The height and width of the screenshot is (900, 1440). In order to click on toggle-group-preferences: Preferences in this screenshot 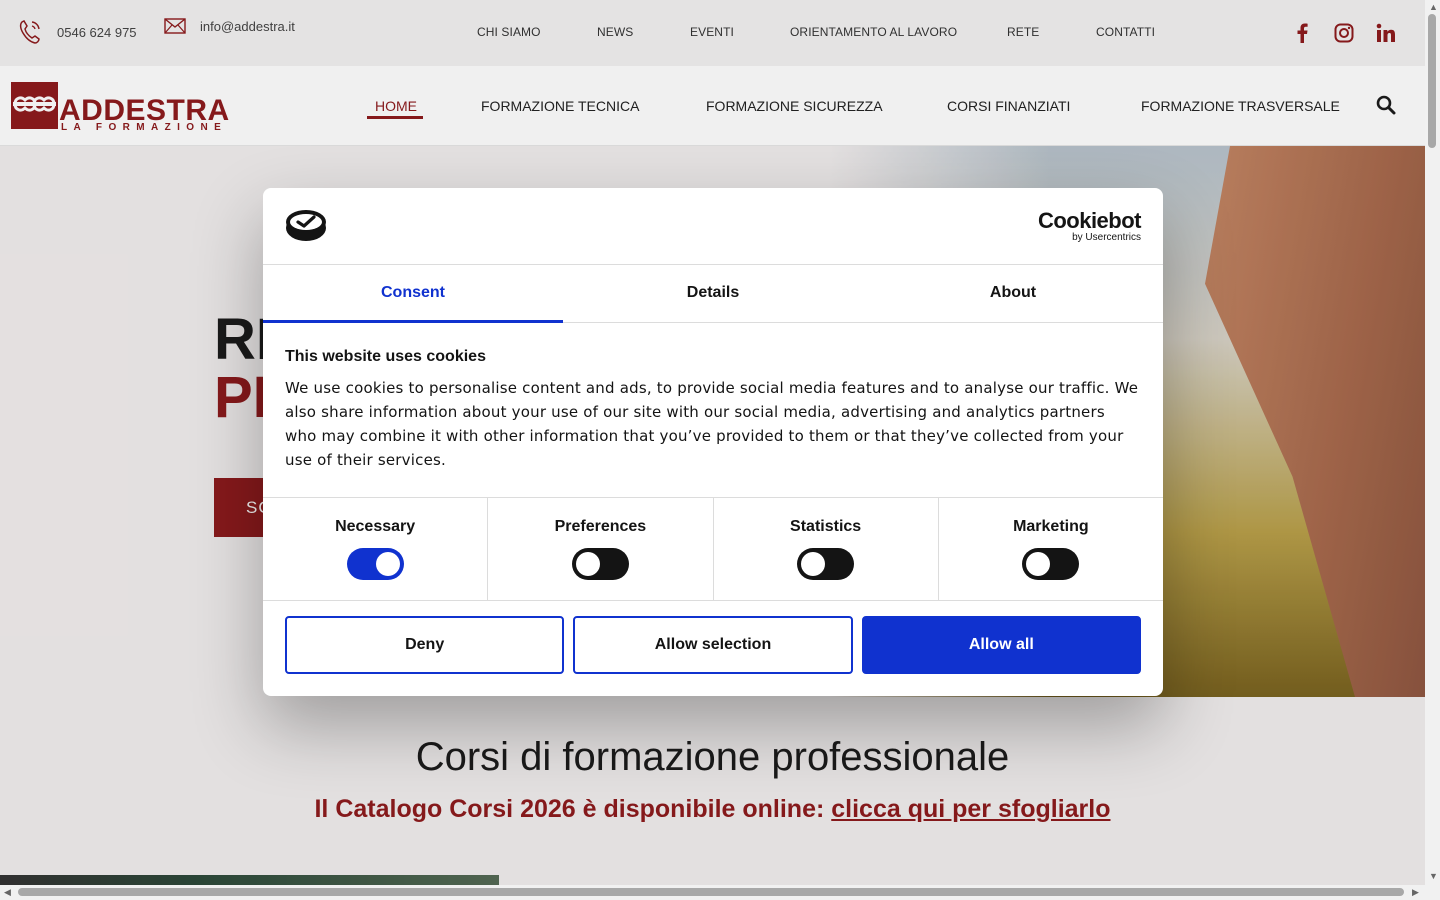, I will do `click(601, 549)`.